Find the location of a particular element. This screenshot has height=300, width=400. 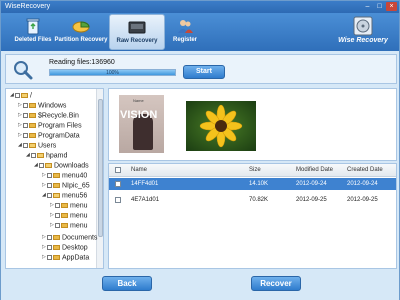

tree-item-label: menu56 is located at coordinates (75, 196).